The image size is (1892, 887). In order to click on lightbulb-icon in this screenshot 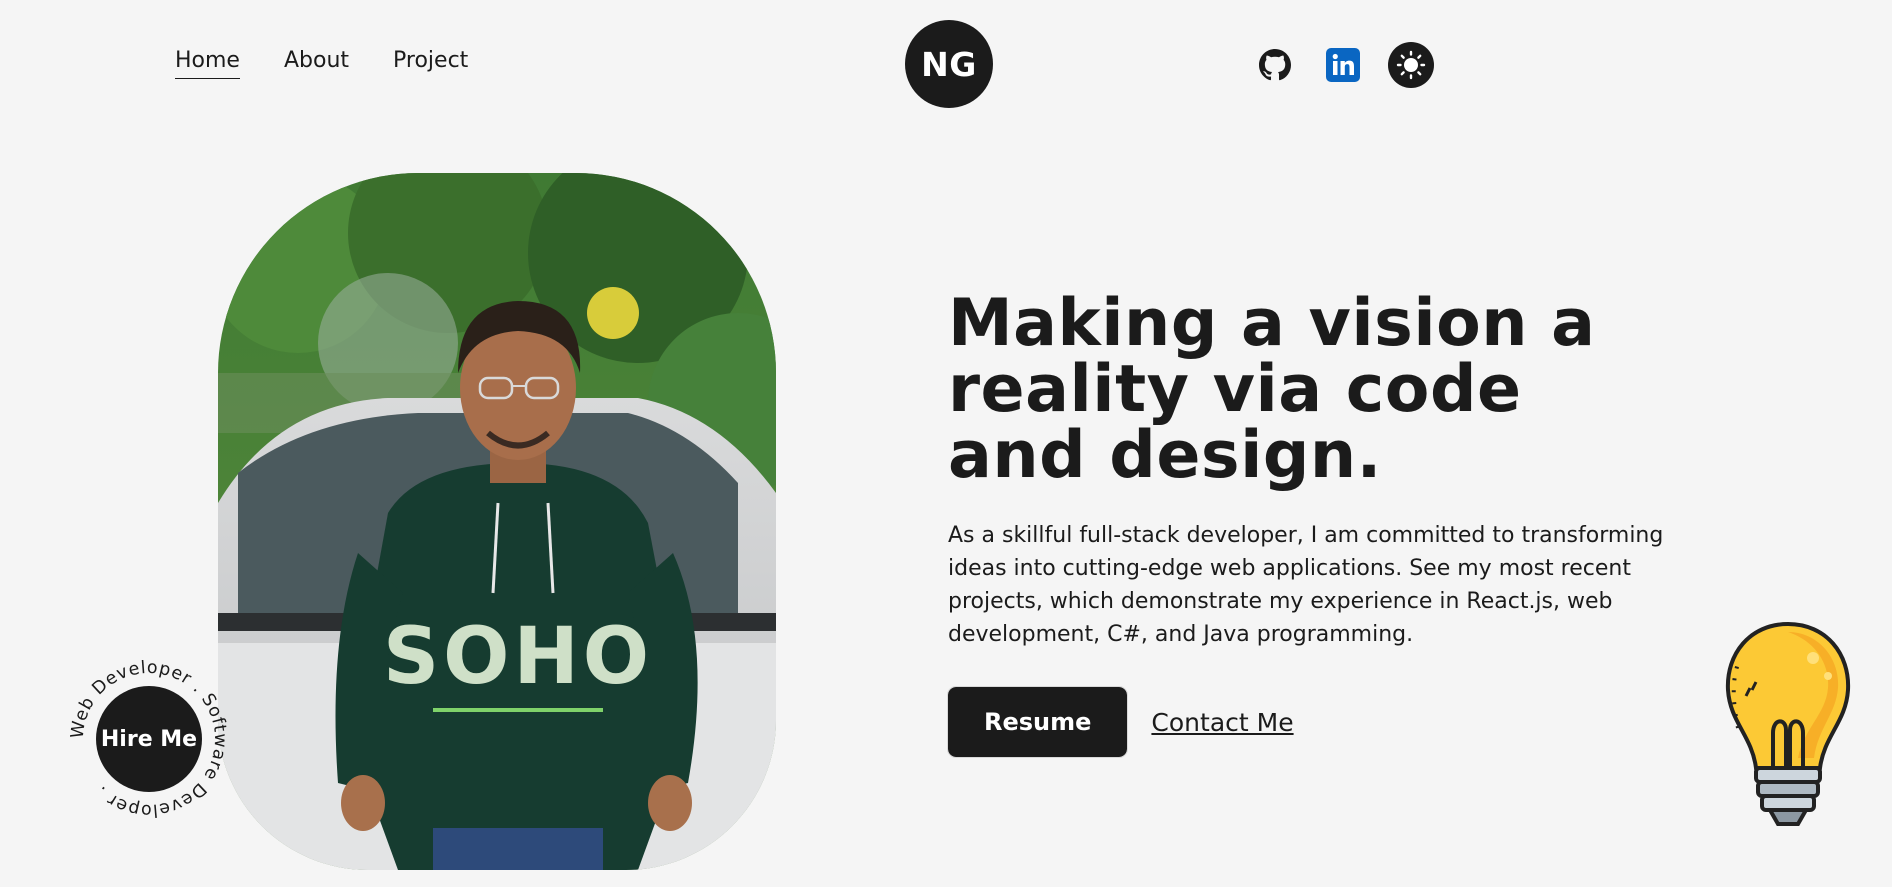, I will do `click(1788, 734)`.